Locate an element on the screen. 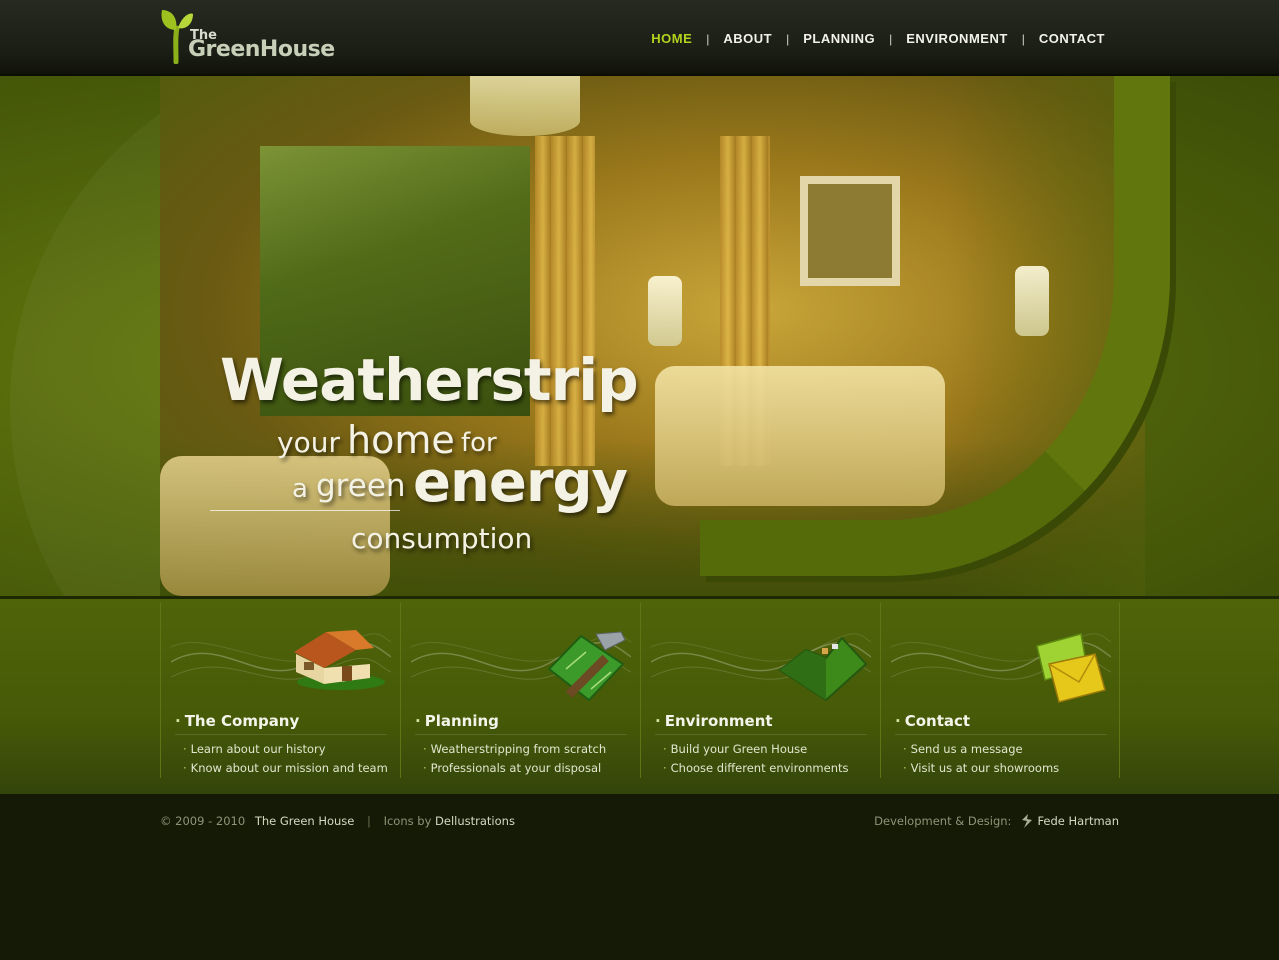 The image size is (1279, 960). slogan-word: your is located at coordinates (308, 442).